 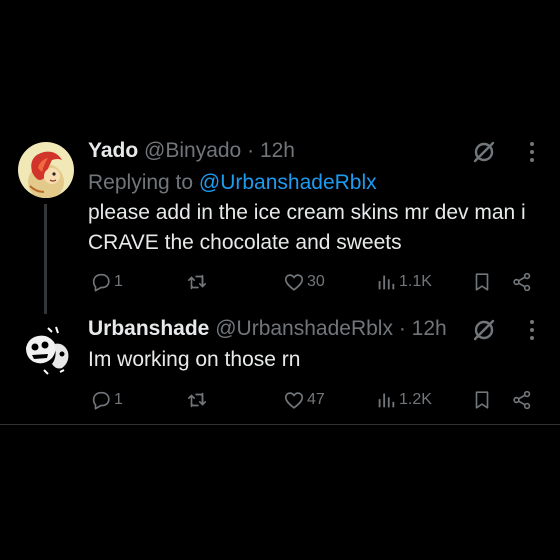 What do you see at coordinates (45, 259) in the screenshot?
I see `thread-line` at bounding box center [45, 259].